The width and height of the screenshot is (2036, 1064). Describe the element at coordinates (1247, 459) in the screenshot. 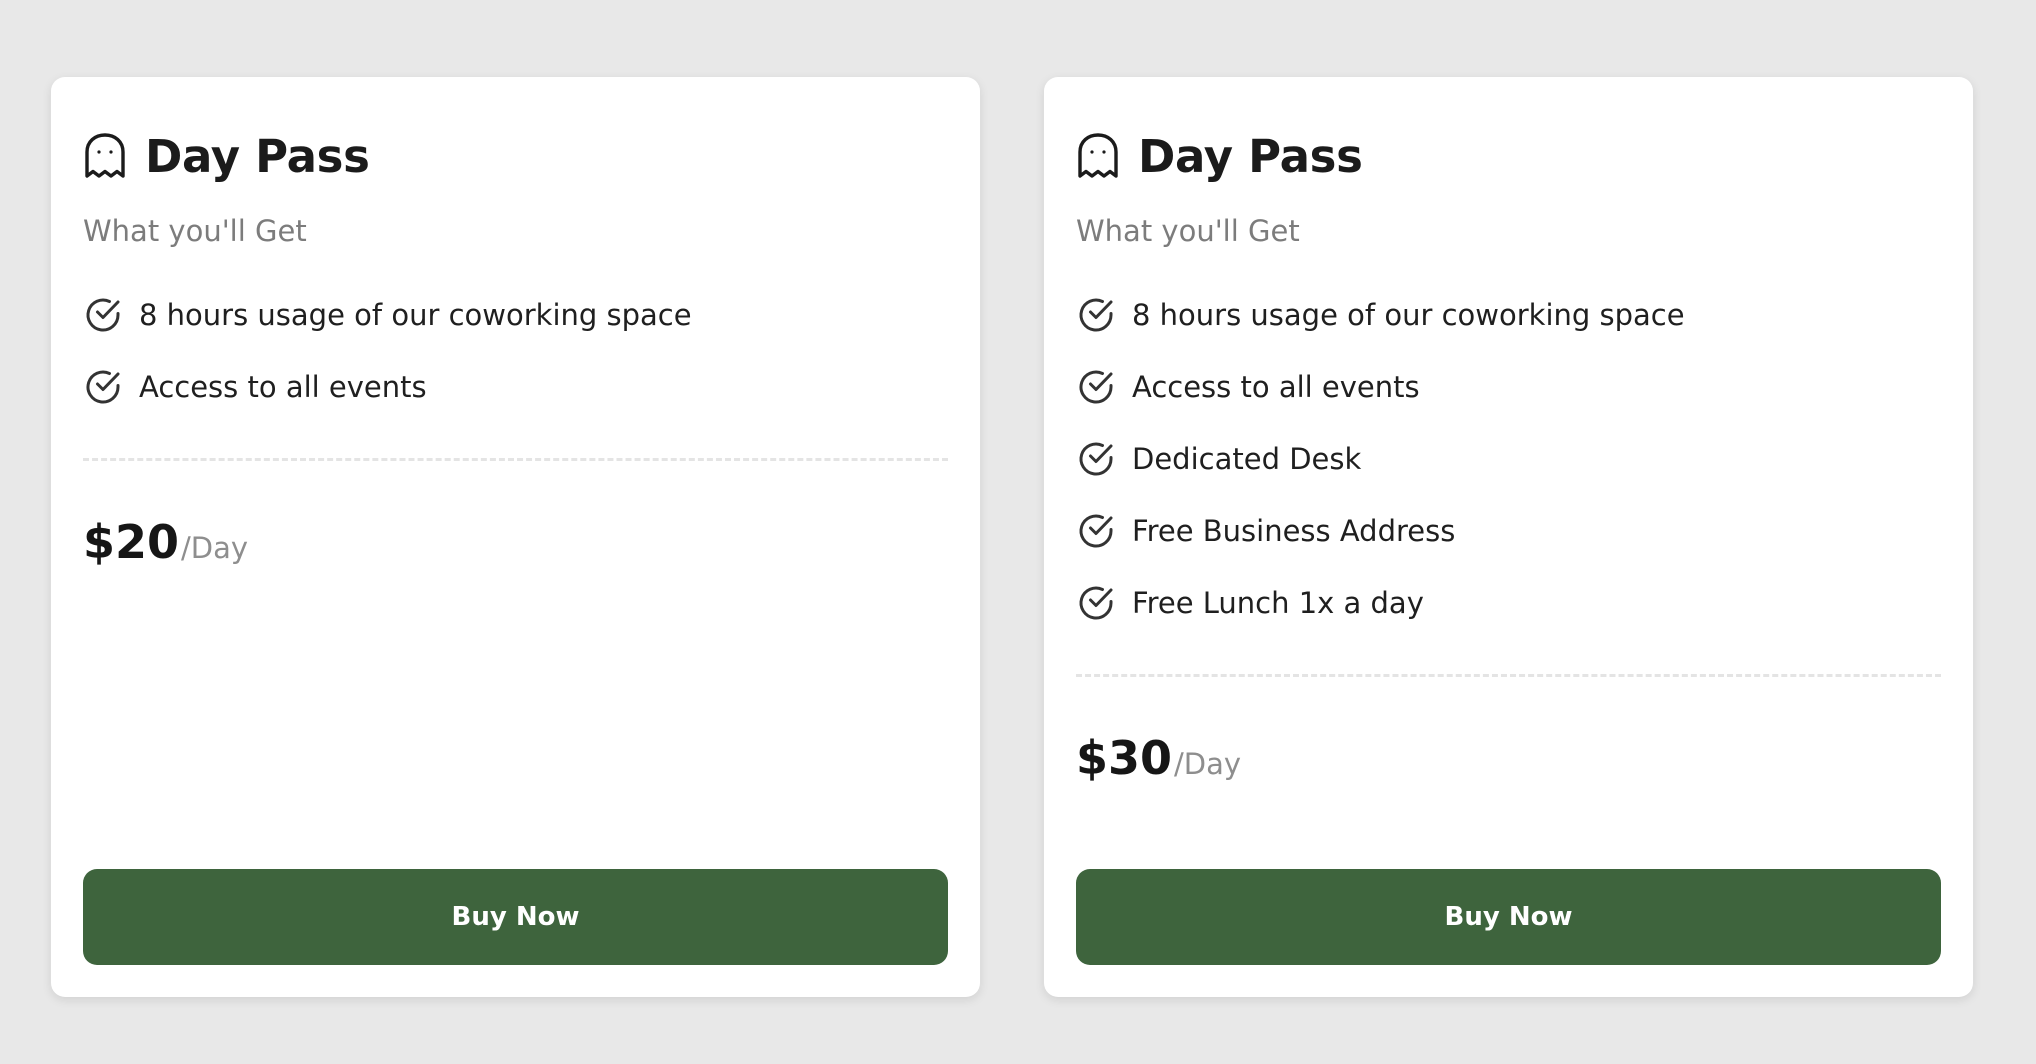

I see `feature-text: Dedicated Desk` at that location.